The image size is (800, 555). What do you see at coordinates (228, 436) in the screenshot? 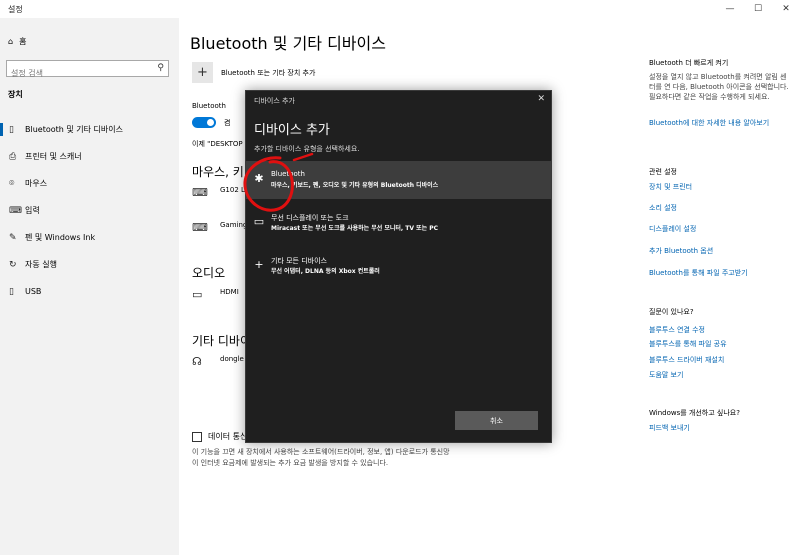
I see `checkbox-label: 데이터 통신` at bounding box center [228, 436].